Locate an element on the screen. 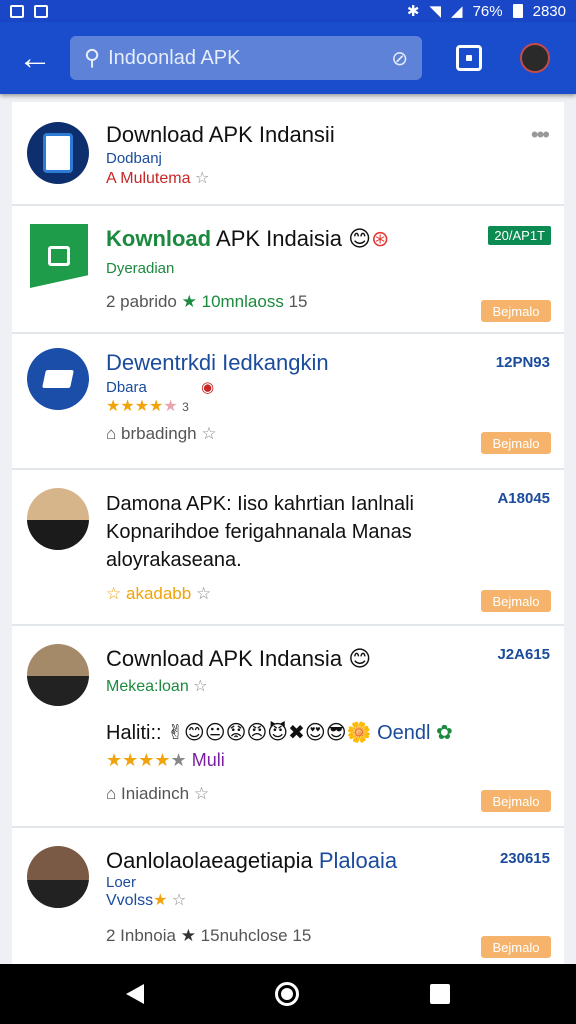 Image resolution: width=576 pixels, height=1024 pixels. emoji-icon: ◉ is located at coordinates (208, 387).